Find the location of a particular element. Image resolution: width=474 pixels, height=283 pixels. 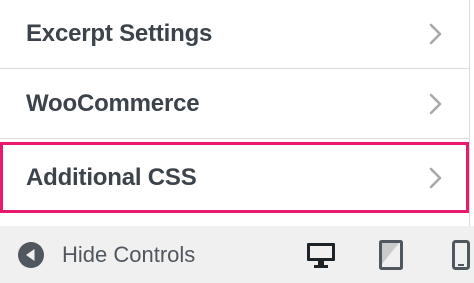

desktop-icon is located at coordinates (321, 255).